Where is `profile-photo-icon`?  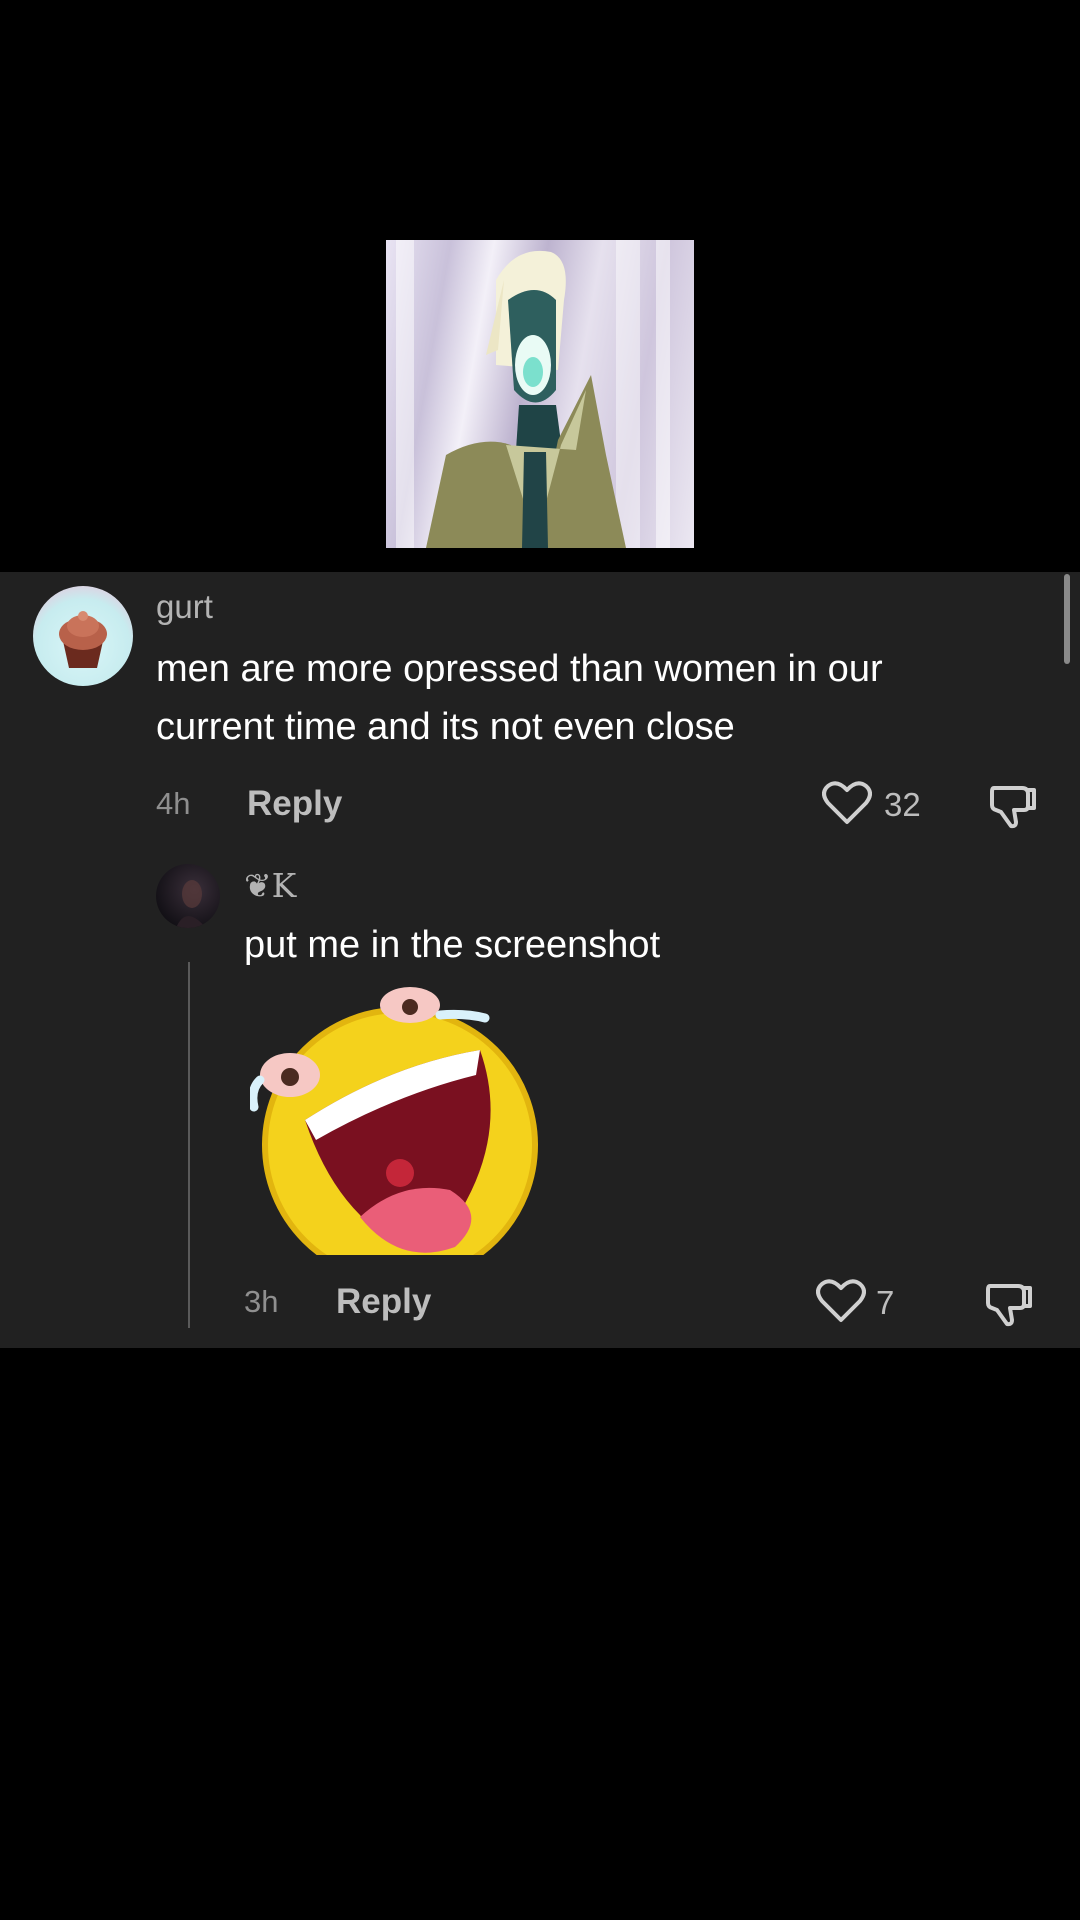
profile-photo-icon is located at coordinates (191, 904).